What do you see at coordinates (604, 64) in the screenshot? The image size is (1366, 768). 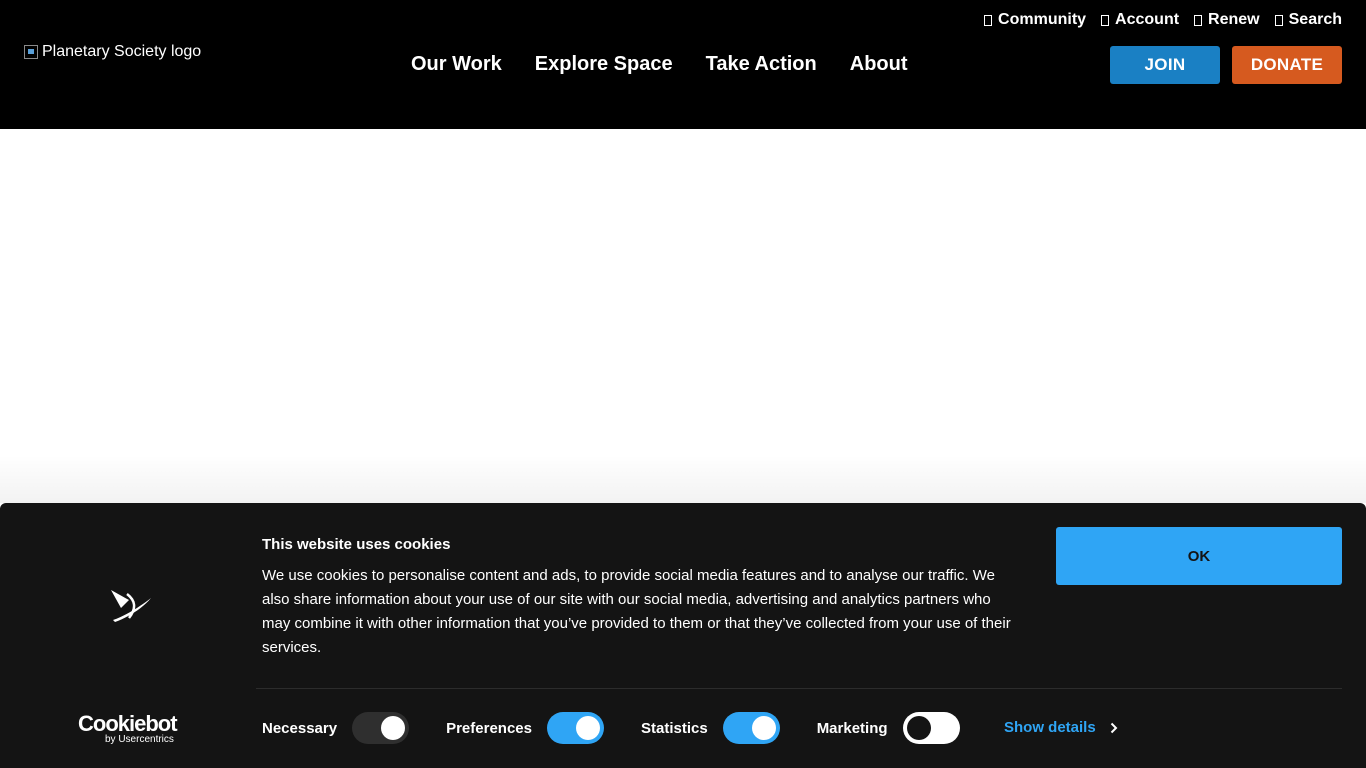 I see `nav-explore-space: Explore Space` at bounding box center [604, 64].